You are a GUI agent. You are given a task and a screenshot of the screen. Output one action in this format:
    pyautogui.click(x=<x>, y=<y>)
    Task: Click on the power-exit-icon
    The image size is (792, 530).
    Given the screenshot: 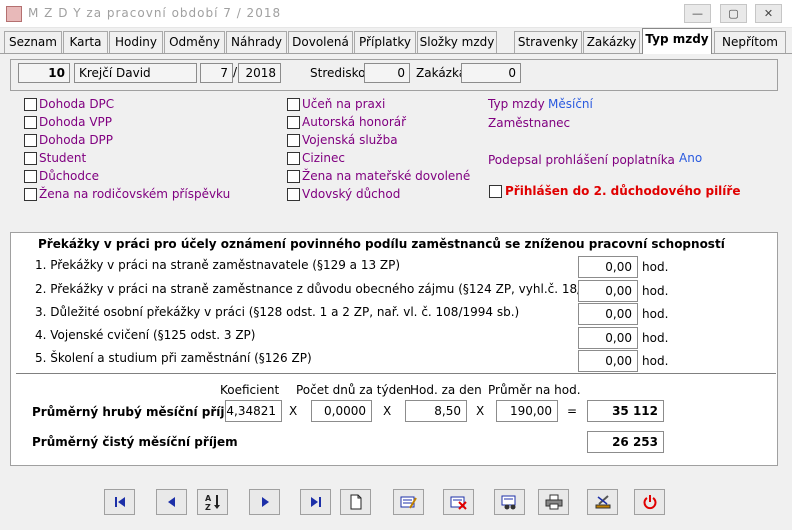 What is the action you would take?
    pyautogui.click(x=649, y=502)
    